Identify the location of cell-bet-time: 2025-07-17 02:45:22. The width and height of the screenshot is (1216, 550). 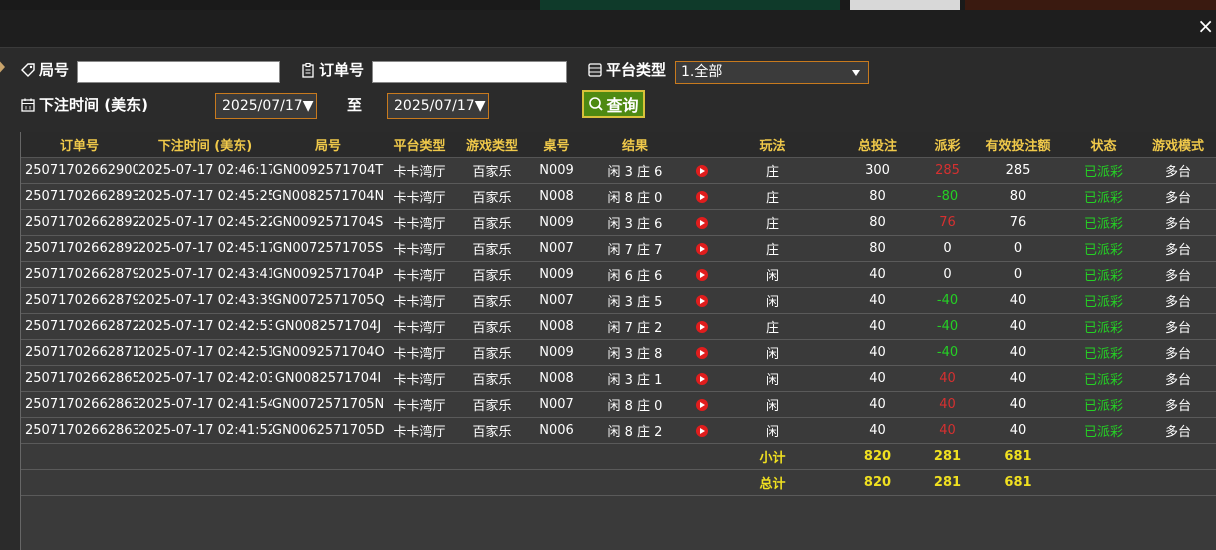
(205, 222).